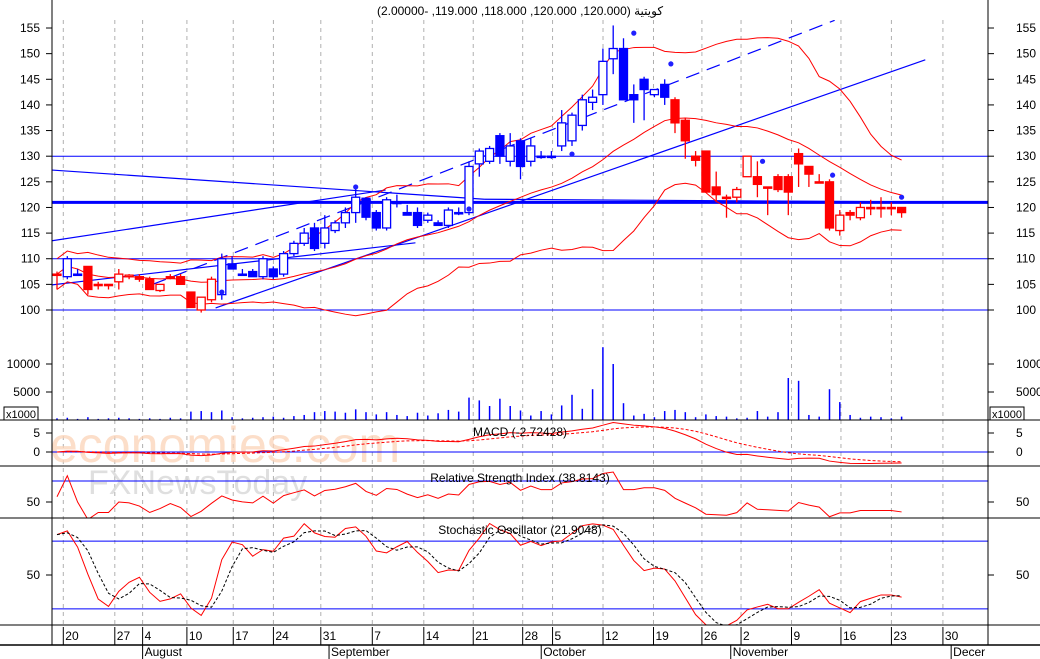  What do you see at coordinates (969, 652) in the screenshot?
I see `month-label: Decer` at bounding box center [969, 652].